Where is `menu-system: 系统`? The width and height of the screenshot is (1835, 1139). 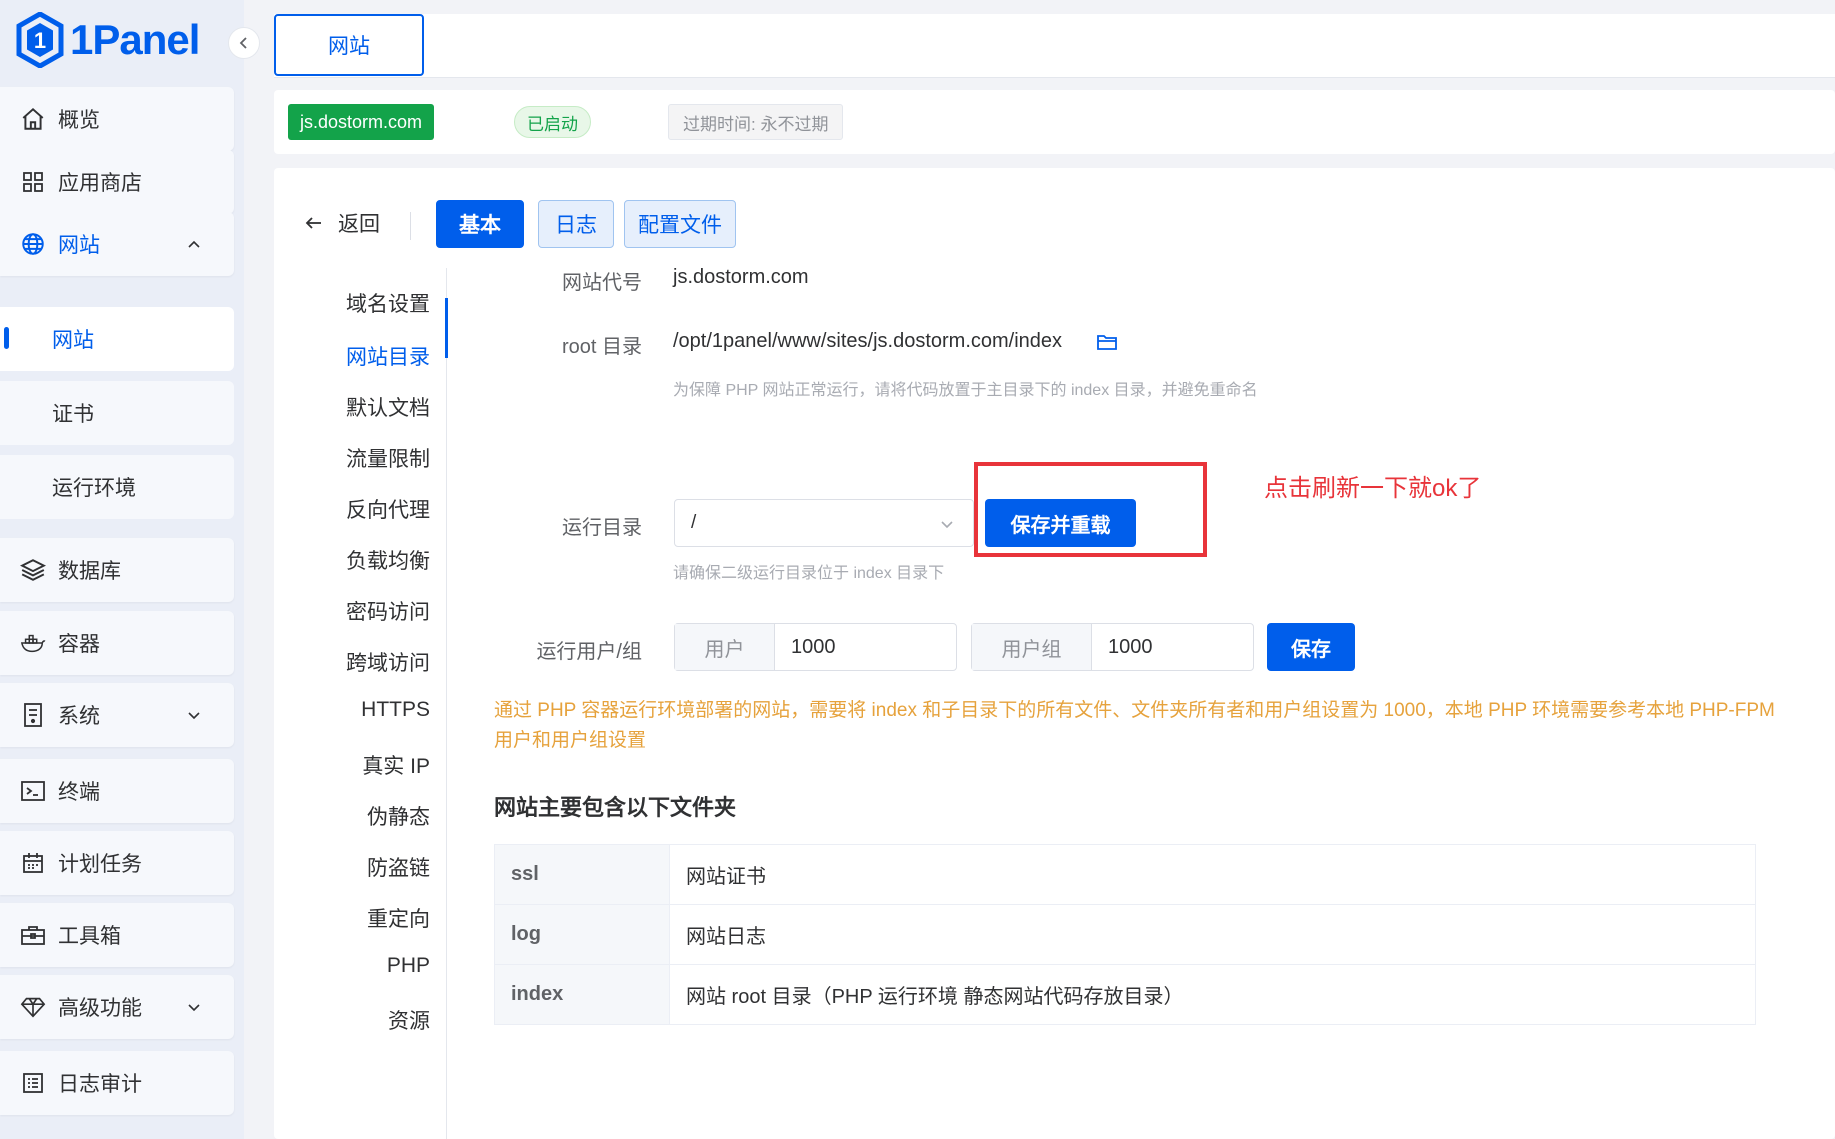 menu-system: 系统 is located at coordinates (117, 715).